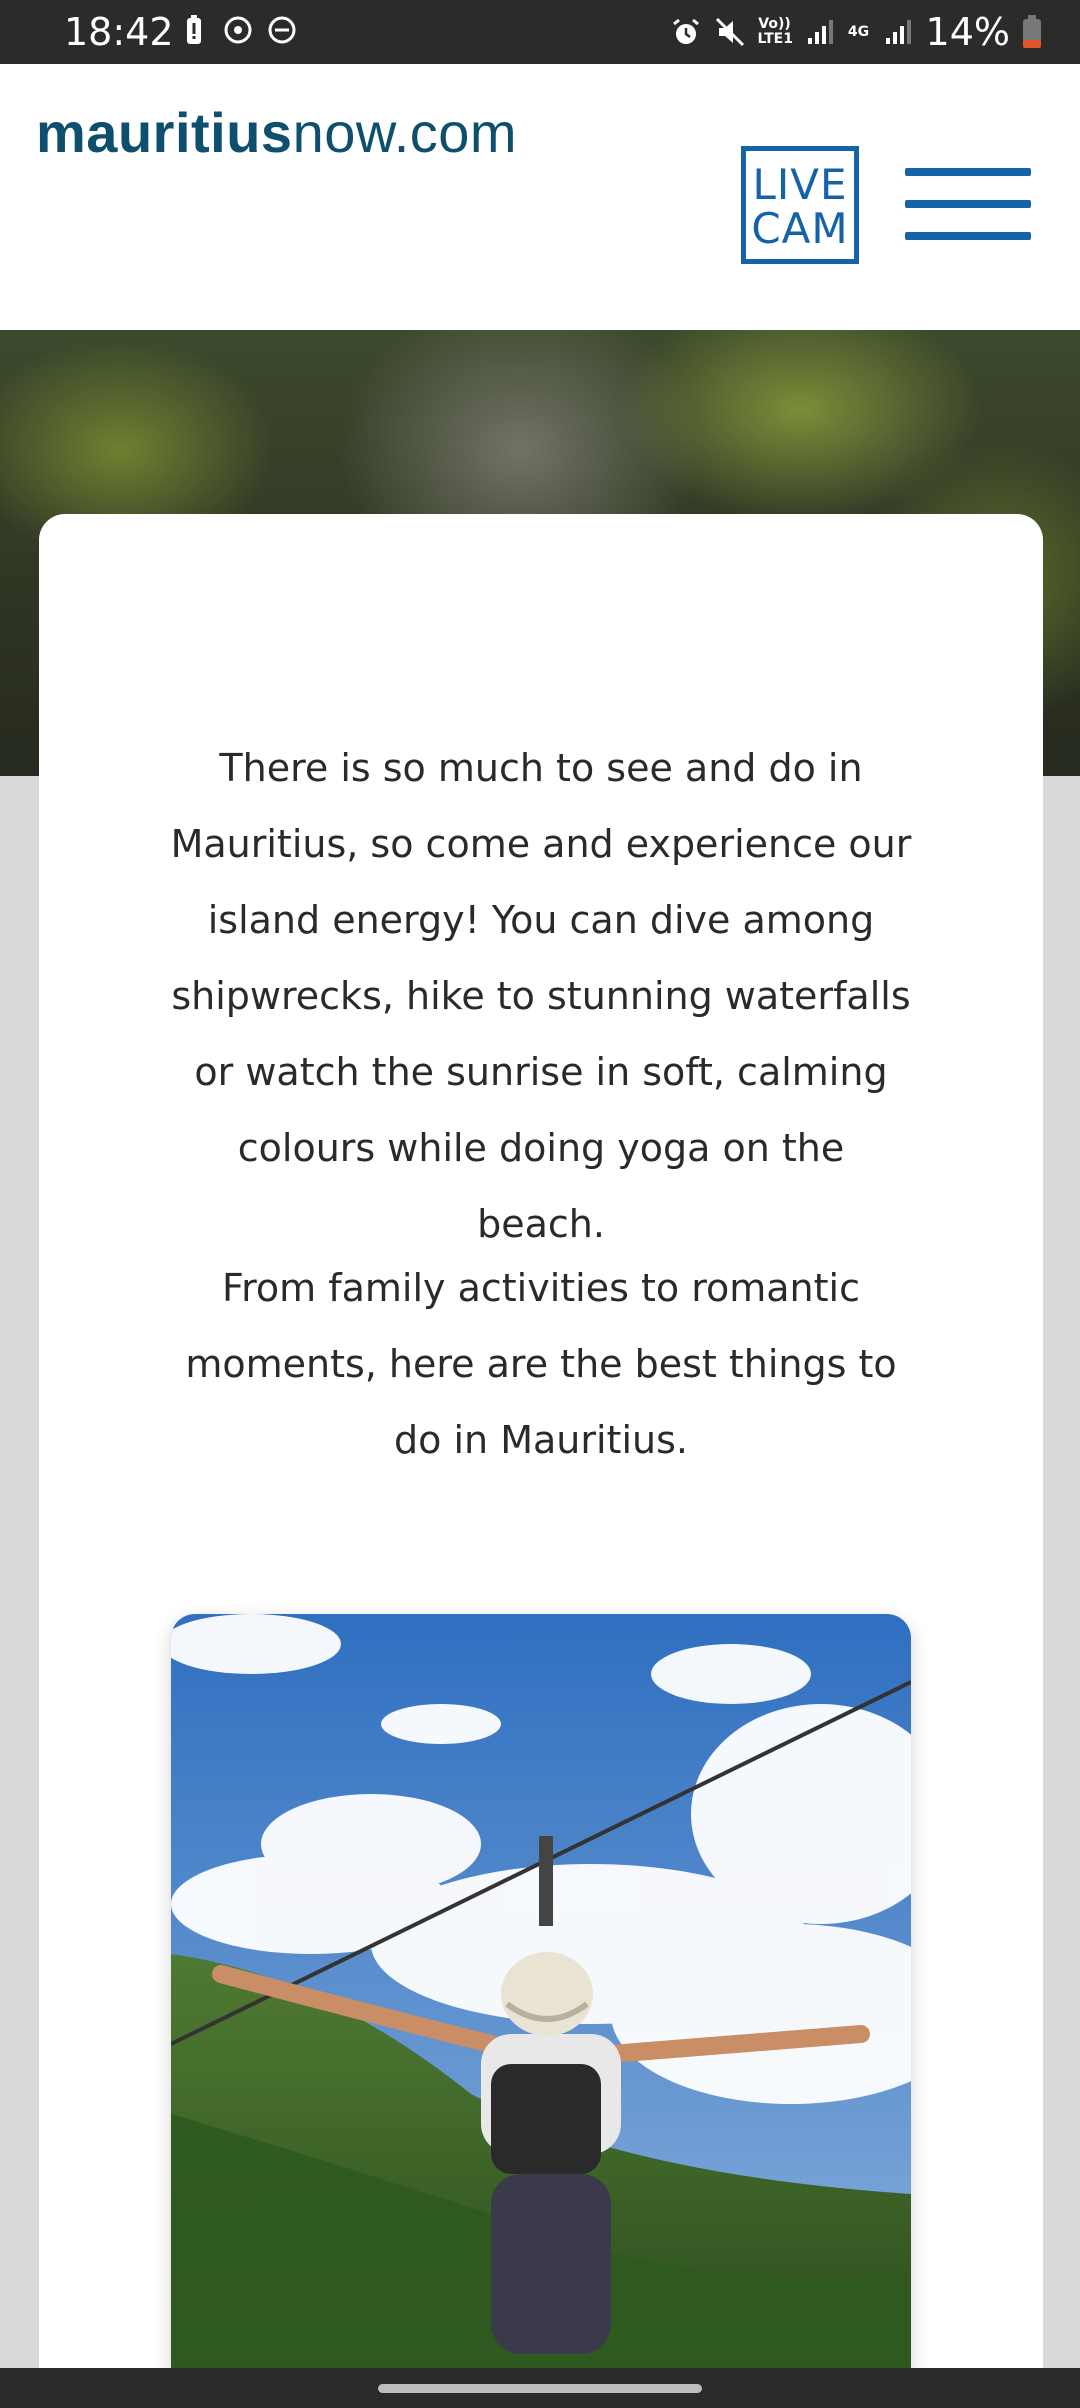 This screenshot has width=1080, height=2408. I want to click on home-gesture-handle, so click(540, 2388).